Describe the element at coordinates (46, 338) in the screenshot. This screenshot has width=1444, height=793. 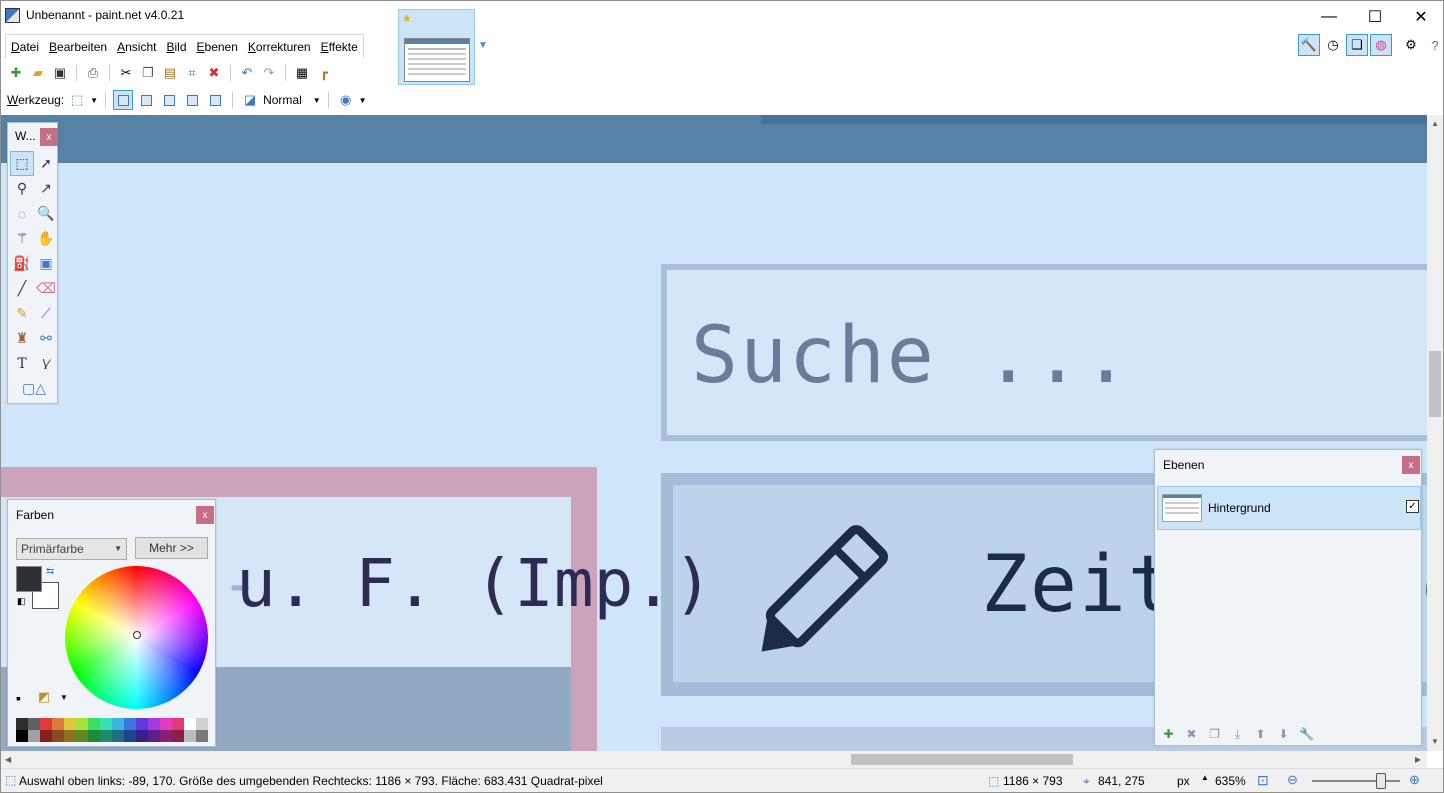
I see `recolor-icon: ⚯` at that location.